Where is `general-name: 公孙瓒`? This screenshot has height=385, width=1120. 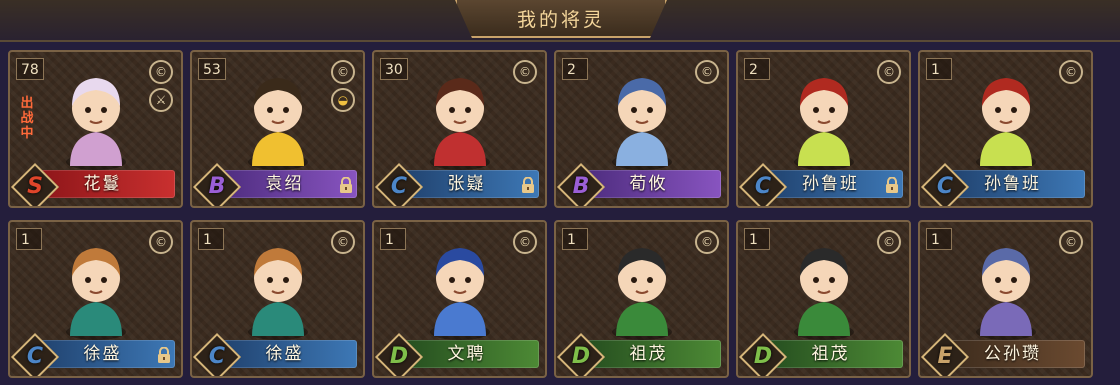
general-name: 公孙瓒 is located at coordinates (1012, 354).